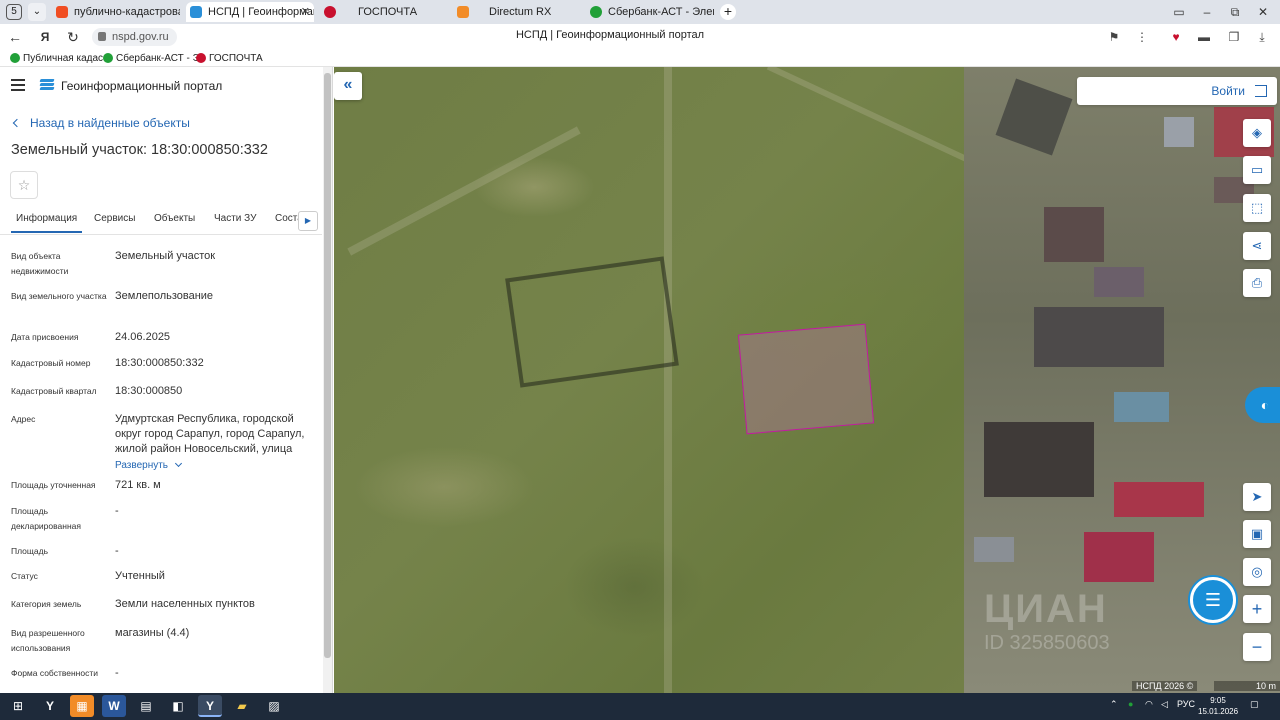 This screenshot has width=1280, height=720. I want to click on ruler-icon: ▭, so click(1257, 170).